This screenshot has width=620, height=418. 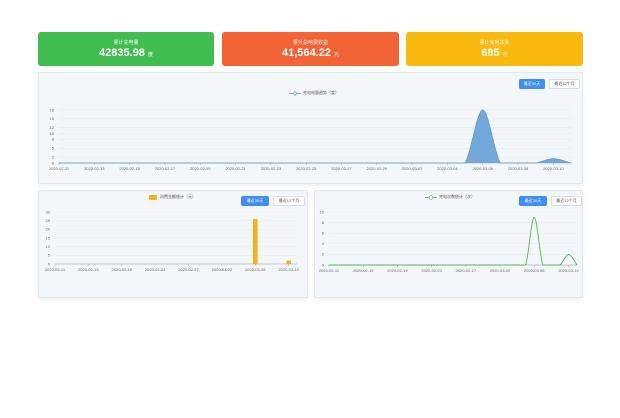 I want to click on stat-value: 42835.98, so click(x=122, y=53).